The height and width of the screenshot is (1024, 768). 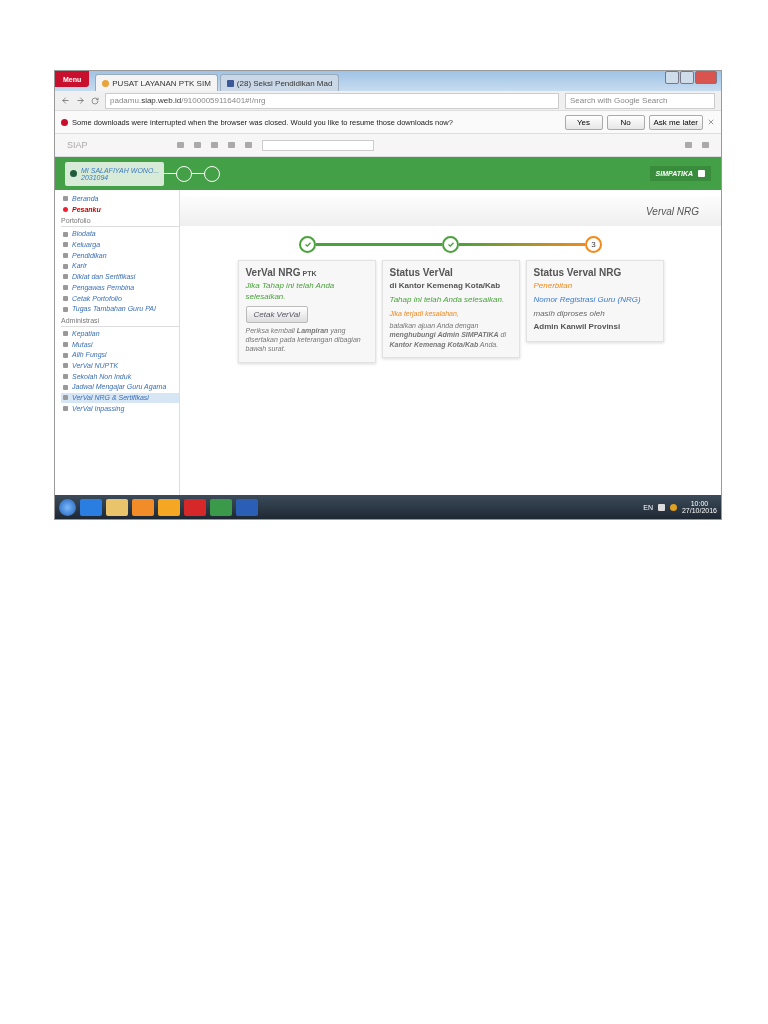 What do you see at coordinates (445, 286) in the screenshot?
I see `card-text: di Kantor Kemenag Kota/Kab` at bounding box center [445, 286].